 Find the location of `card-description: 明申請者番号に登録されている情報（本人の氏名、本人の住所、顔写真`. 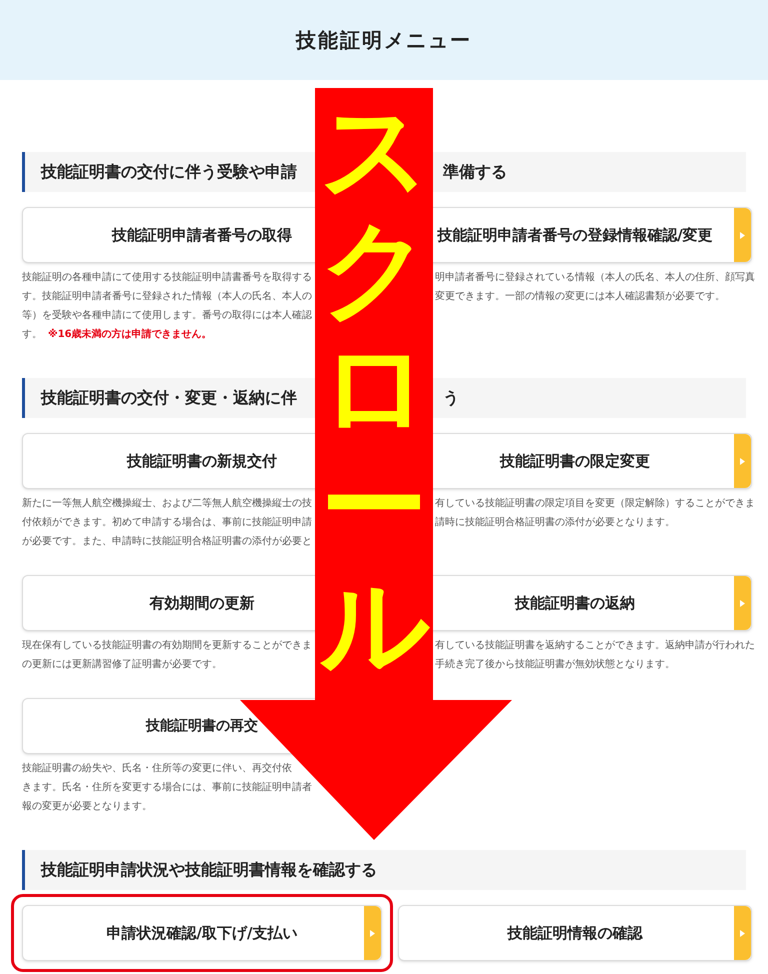

card-description: 明申請者番号に登録されている情報（本人の氏名、本人の住所、顔写真 is located at coordinates (595, 277).